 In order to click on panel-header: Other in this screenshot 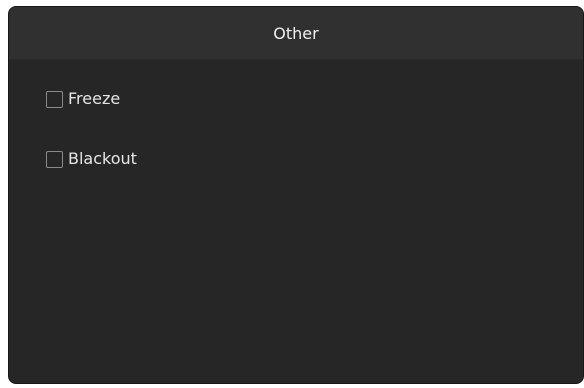, I will do `click(296, 33)`.